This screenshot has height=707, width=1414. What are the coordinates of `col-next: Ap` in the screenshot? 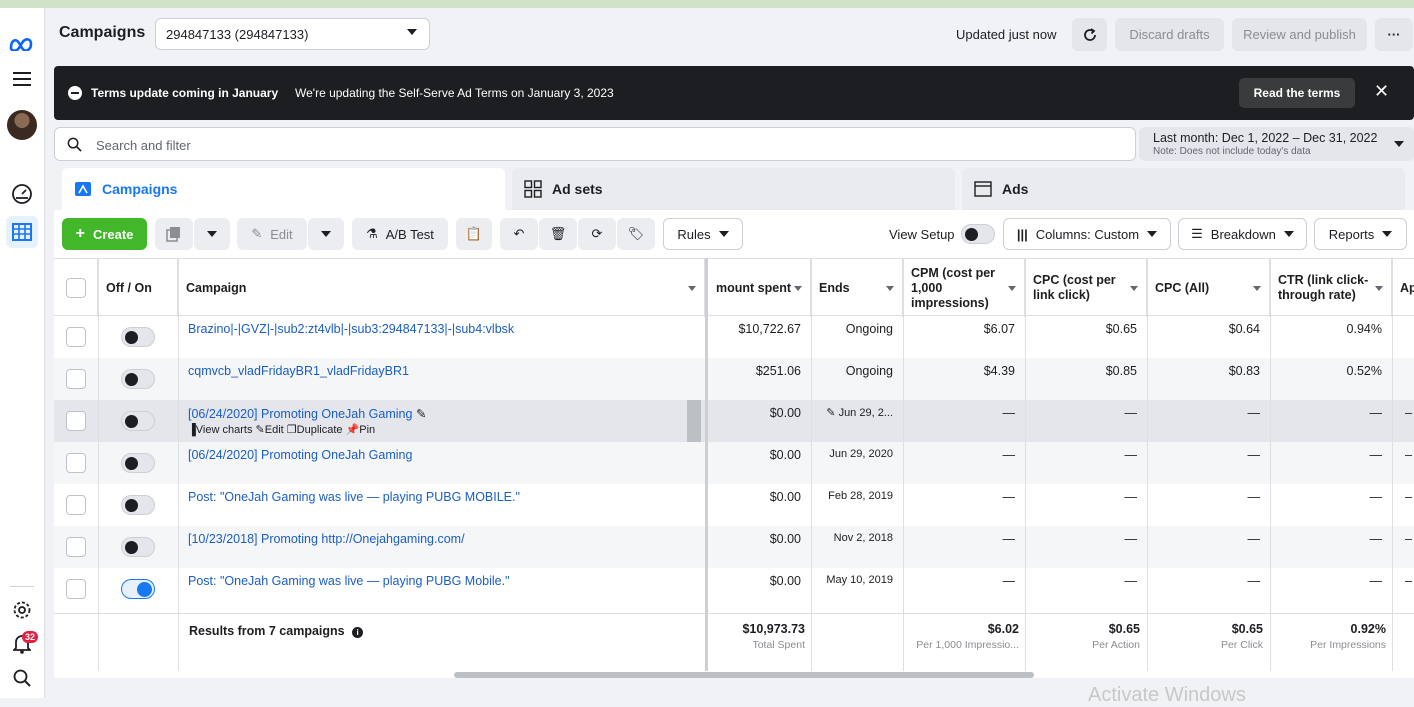 It's located at (1403, 288).